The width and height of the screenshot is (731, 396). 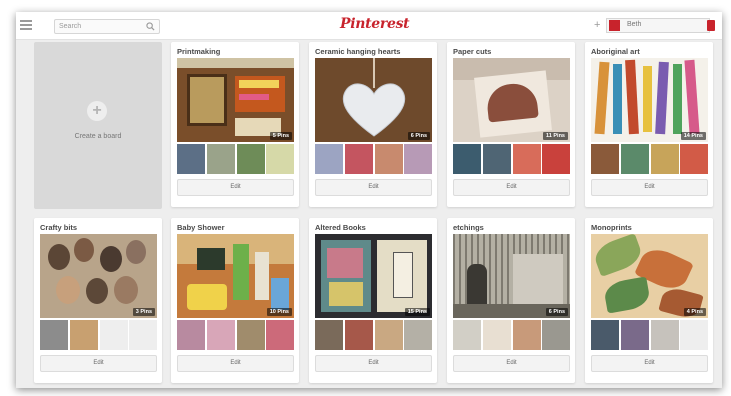 What do you see at coordinates (511, 100) in the screenshot?
I see `board-cover-image: 11 Pins` at bounding box center [511, 100].